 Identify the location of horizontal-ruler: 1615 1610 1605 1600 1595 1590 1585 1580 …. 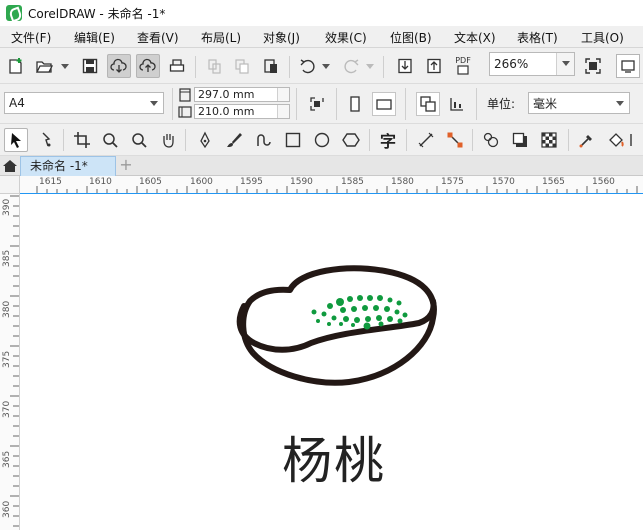
(331, 185).